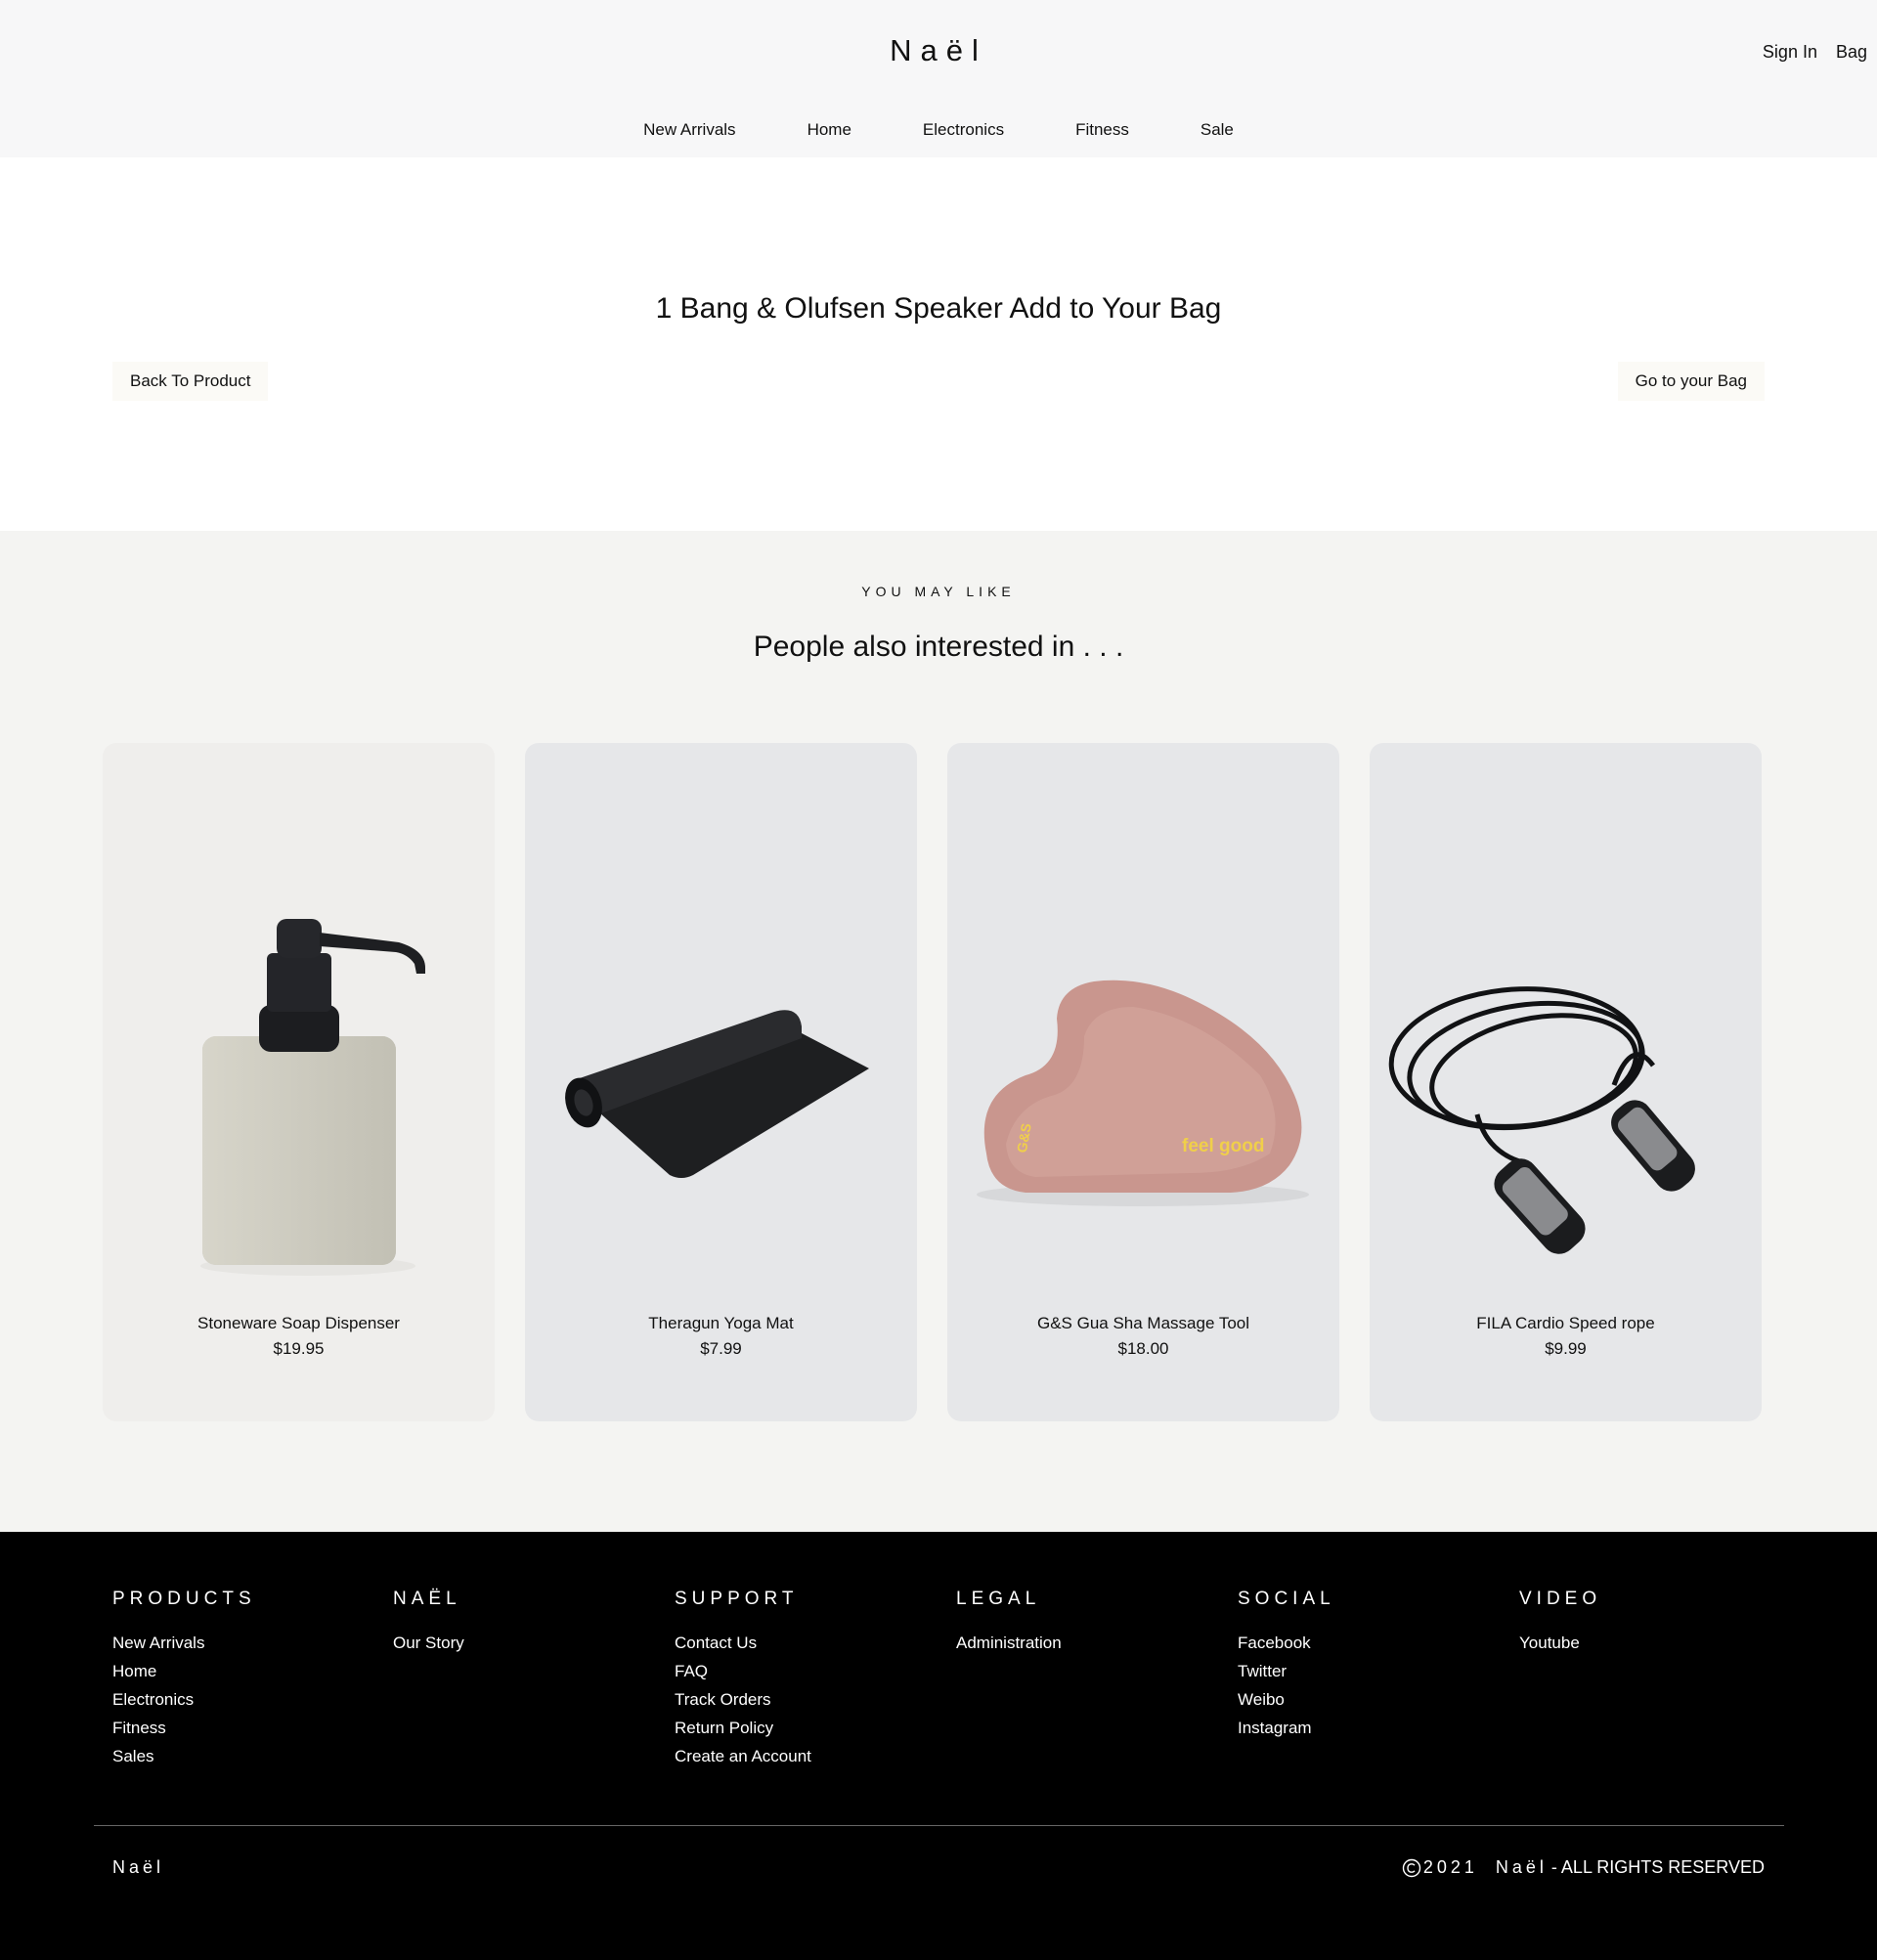 Image resolution: width=1877 pixels, height=1960 pixels. What do you see at coordinates (299, 1349) in the screenshot?
I see `product-price: $19.95` at bounding box center [299, 1349].